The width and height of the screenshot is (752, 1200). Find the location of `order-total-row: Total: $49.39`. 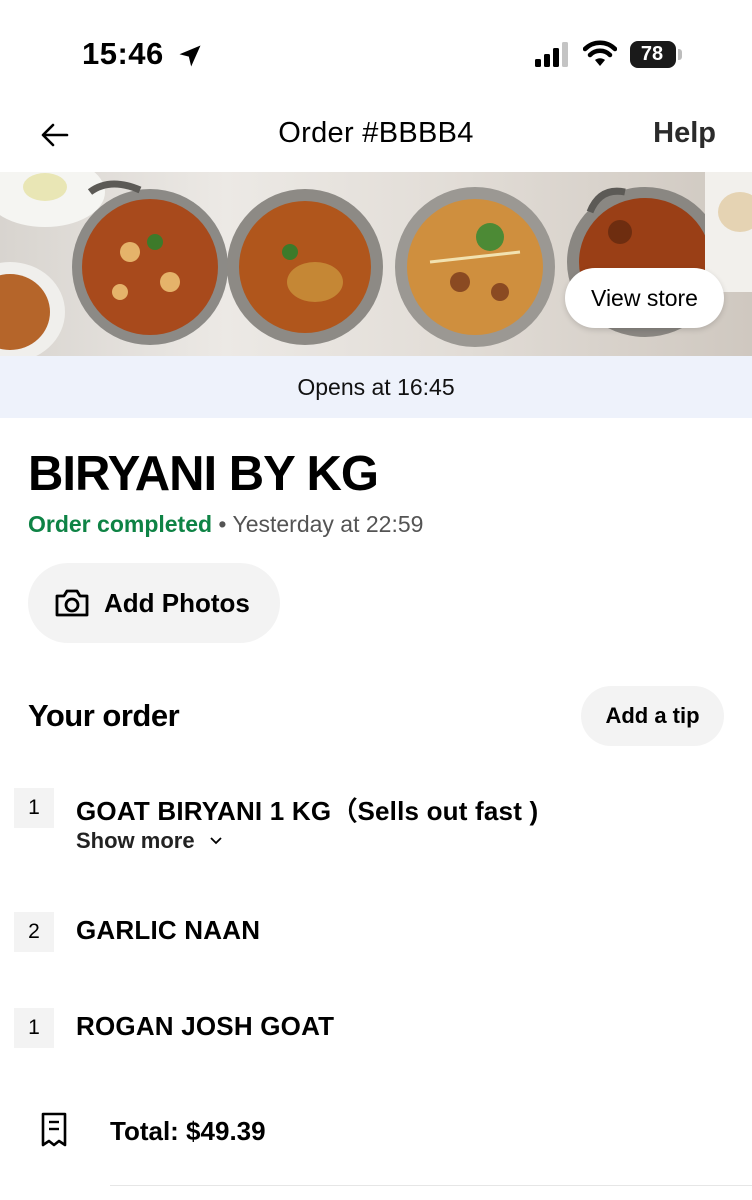

order-total-row: Total: $49.39 is located at coordinates (376, 1133).